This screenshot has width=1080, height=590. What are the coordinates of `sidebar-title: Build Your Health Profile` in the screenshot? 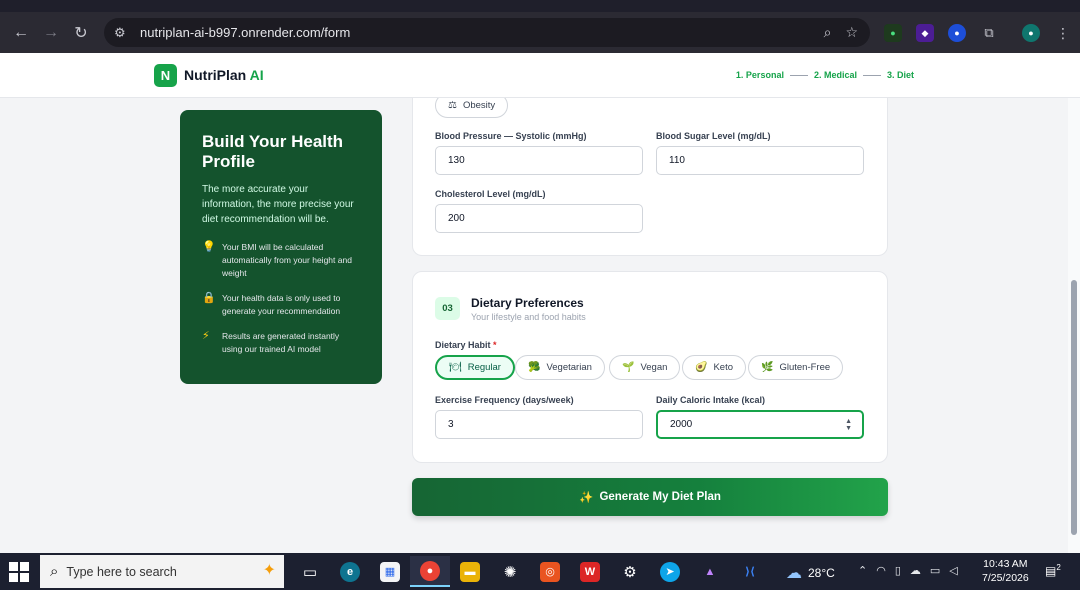 It's located at (273, 151).